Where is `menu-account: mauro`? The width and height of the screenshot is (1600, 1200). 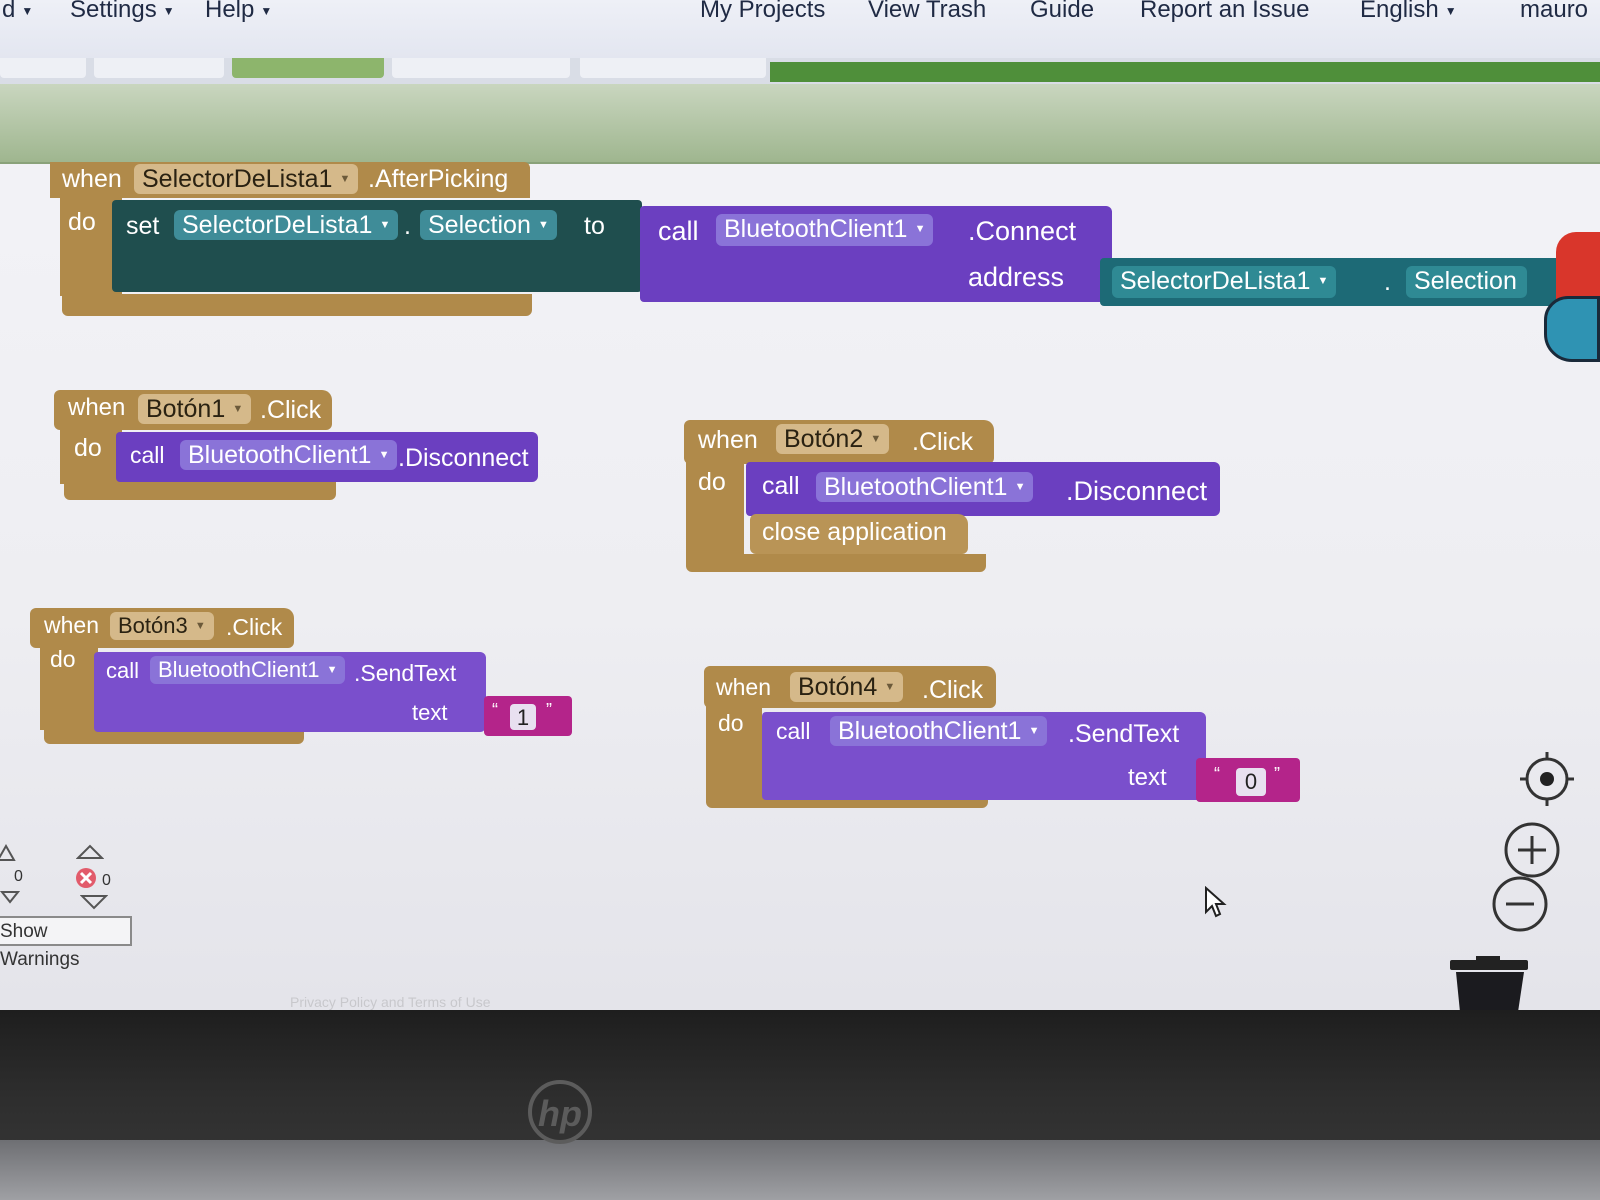 menu-account: mauro is located at coordinates (1554, 12).